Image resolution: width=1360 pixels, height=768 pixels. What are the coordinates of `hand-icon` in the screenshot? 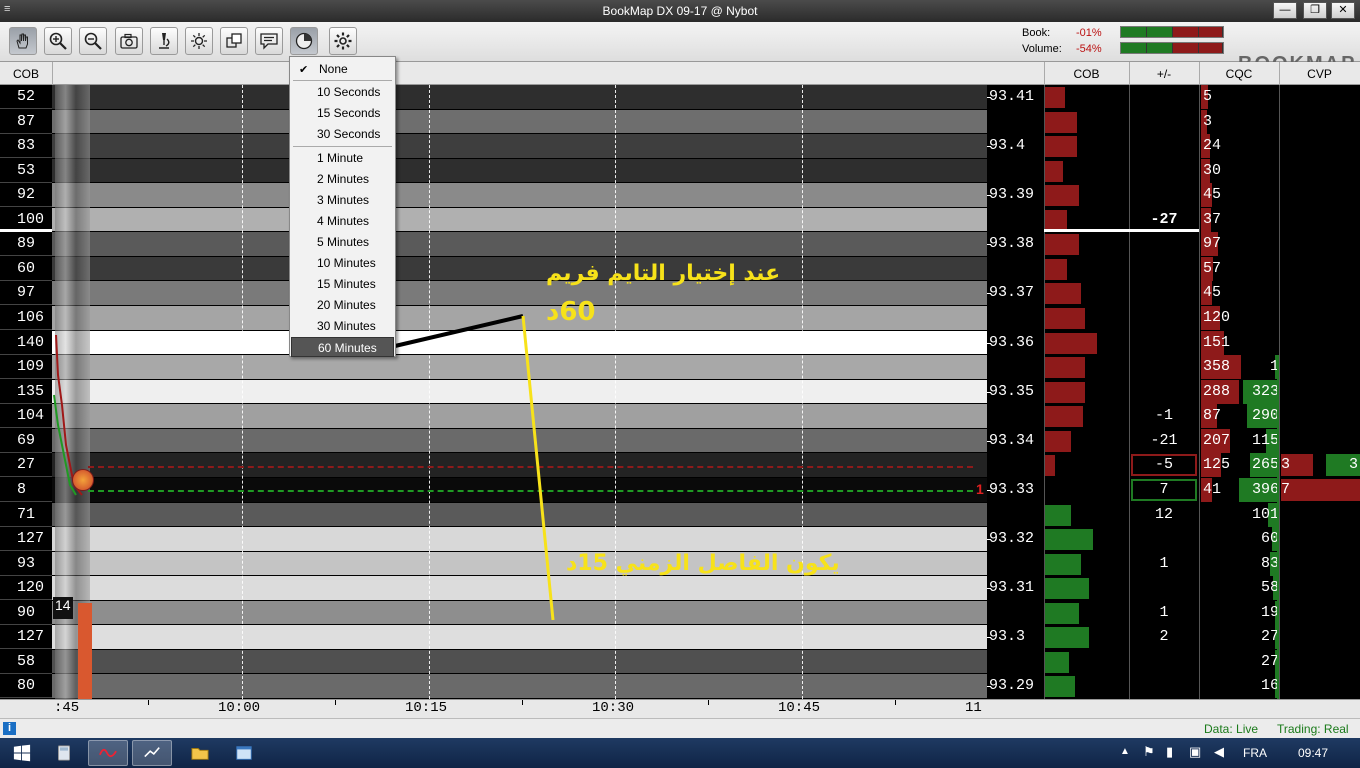 It's located at (22, 41).